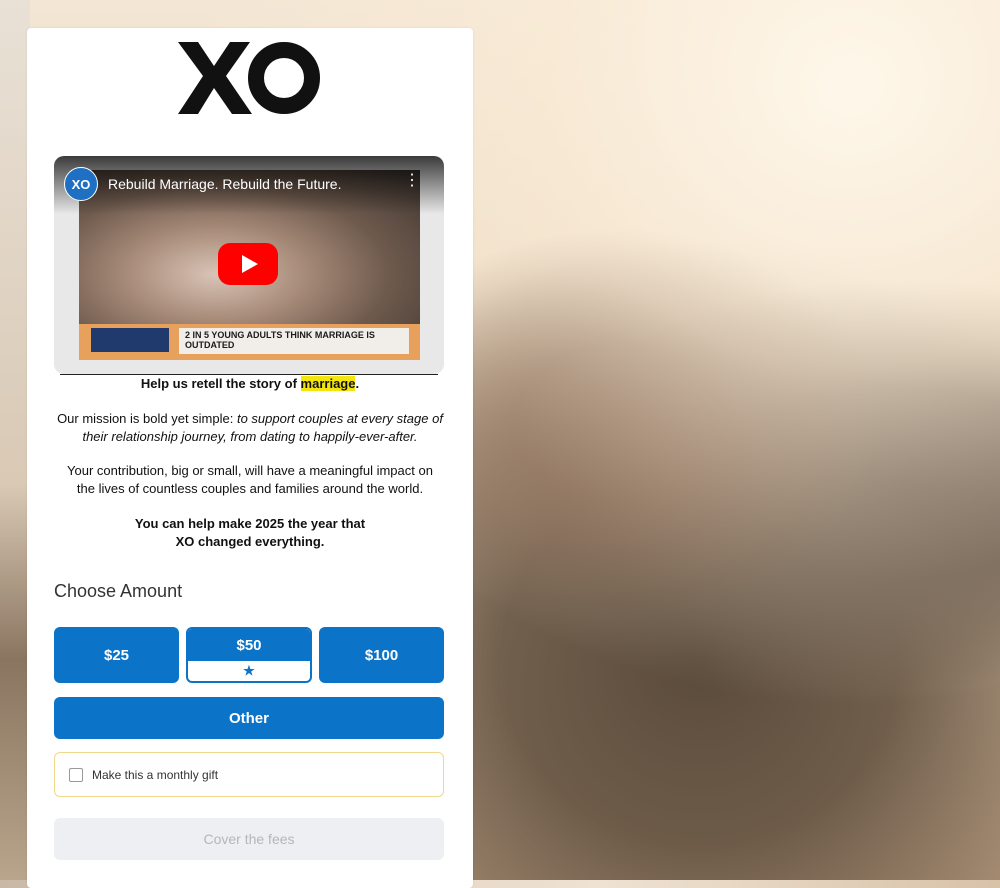 The height and width of the screenshot is (888, 1000). What do you see at coordinates (328, 383) in the screenshot?
I see `headline-highlight: marriage` at bounding box center [328, 383].